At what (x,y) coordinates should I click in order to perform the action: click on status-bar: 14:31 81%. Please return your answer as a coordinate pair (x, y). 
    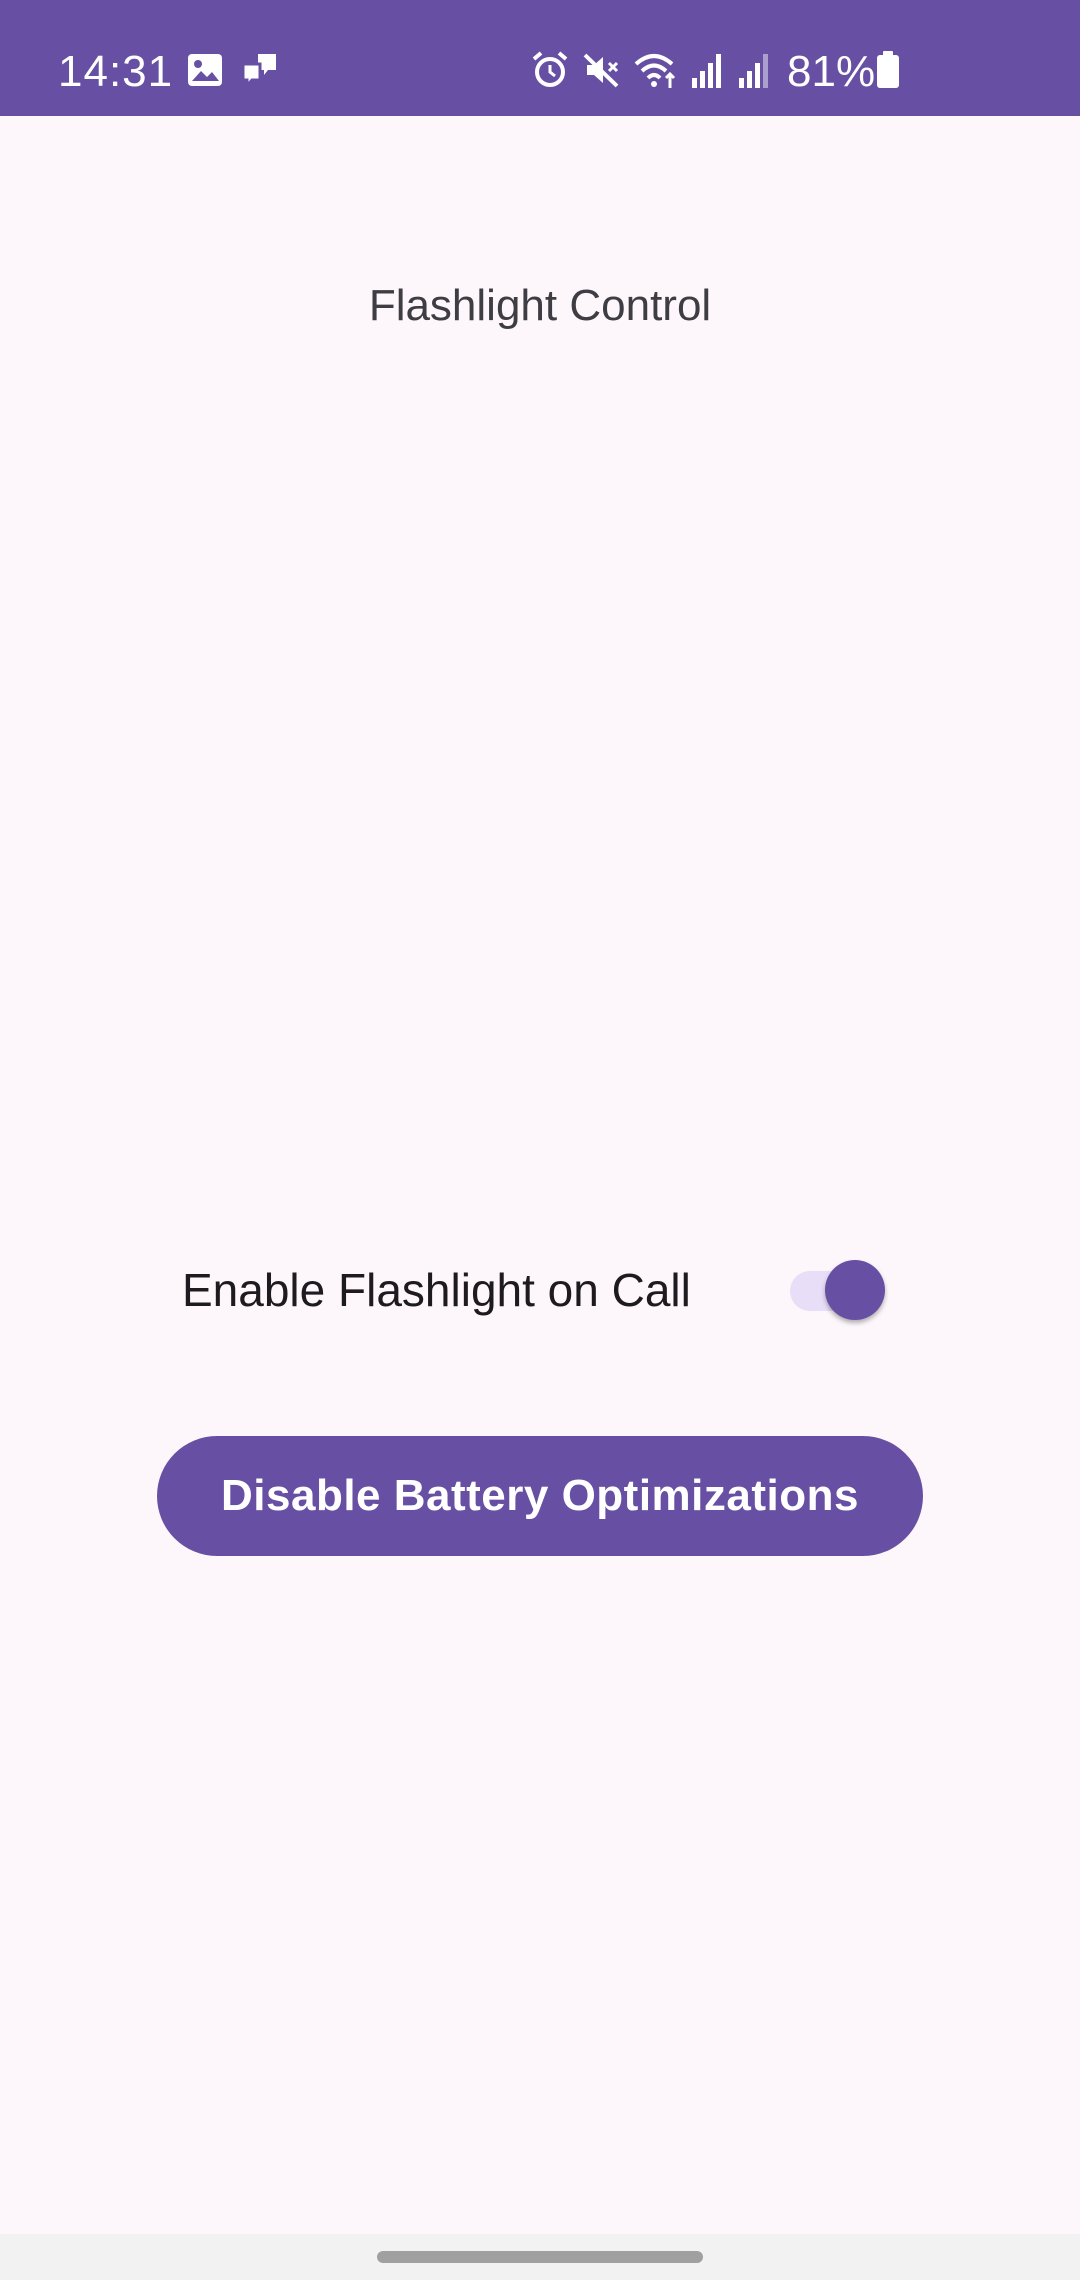
    Looking at the image, I should click on (540, 58).